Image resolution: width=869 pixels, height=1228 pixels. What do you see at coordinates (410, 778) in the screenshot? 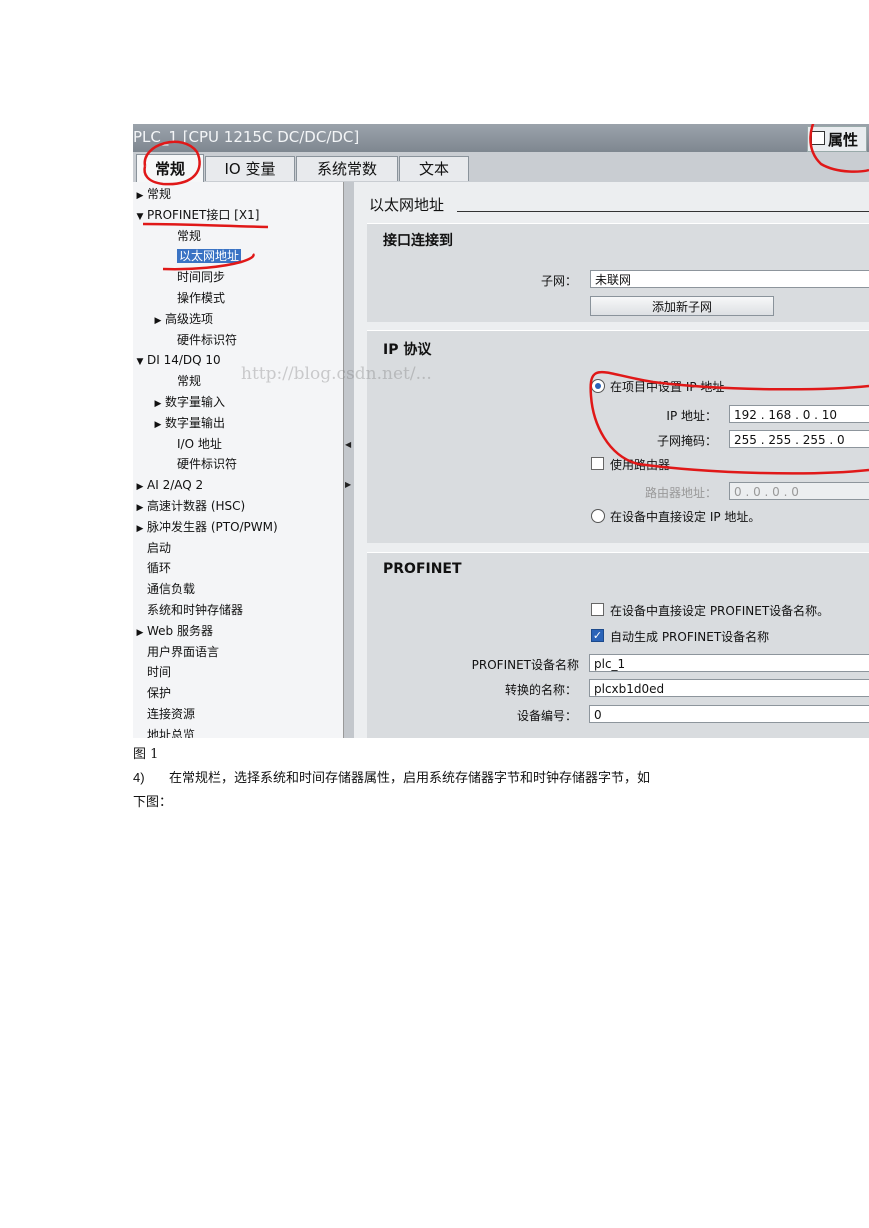
I see `step-text-line1: 在常规栏，选择系统和时间存储器属性，启用系统存储器字节和时钟存储器字节，如` at bounding box center [410, 778].